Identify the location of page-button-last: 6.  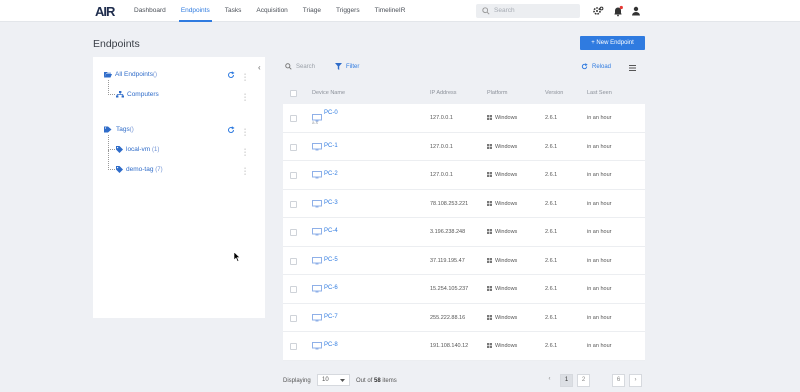
(618, 380).